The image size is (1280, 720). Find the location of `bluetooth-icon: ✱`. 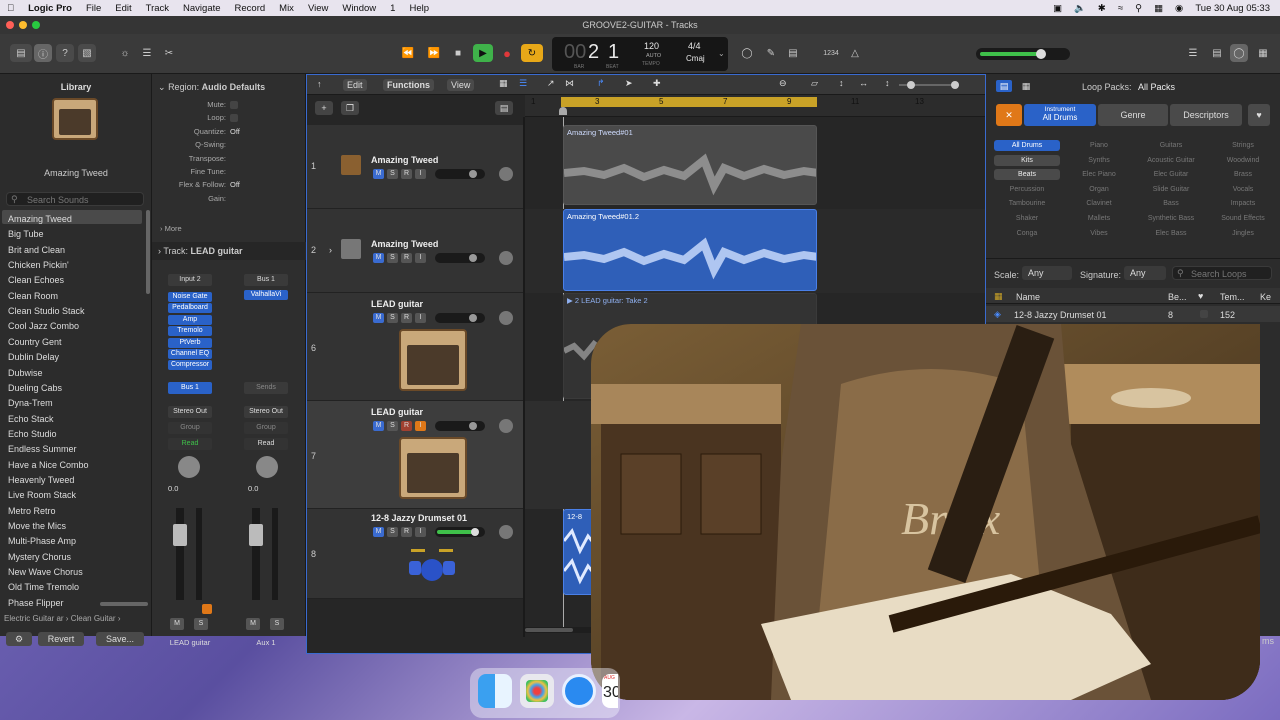

bluetooth-icon: ✱ is located at coordinates (1102, 8).